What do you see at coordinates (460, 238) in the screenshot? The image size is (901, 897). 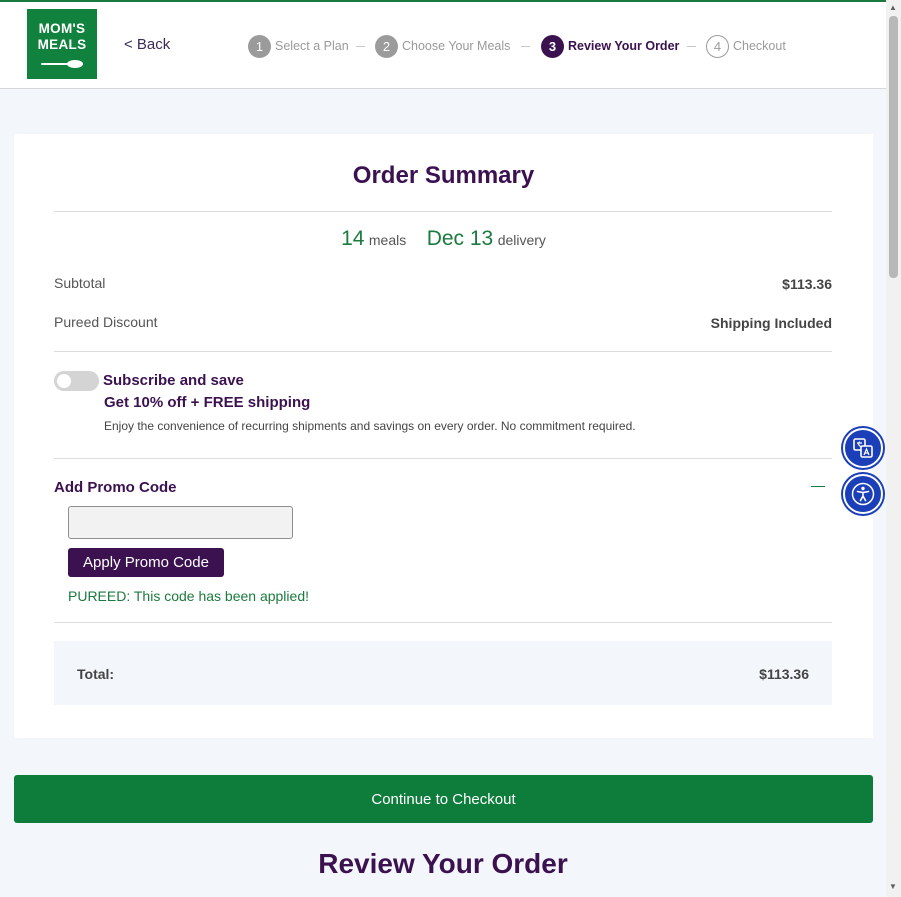 I see `delivery-date: Dec 13` at bounding box center [460, 238].